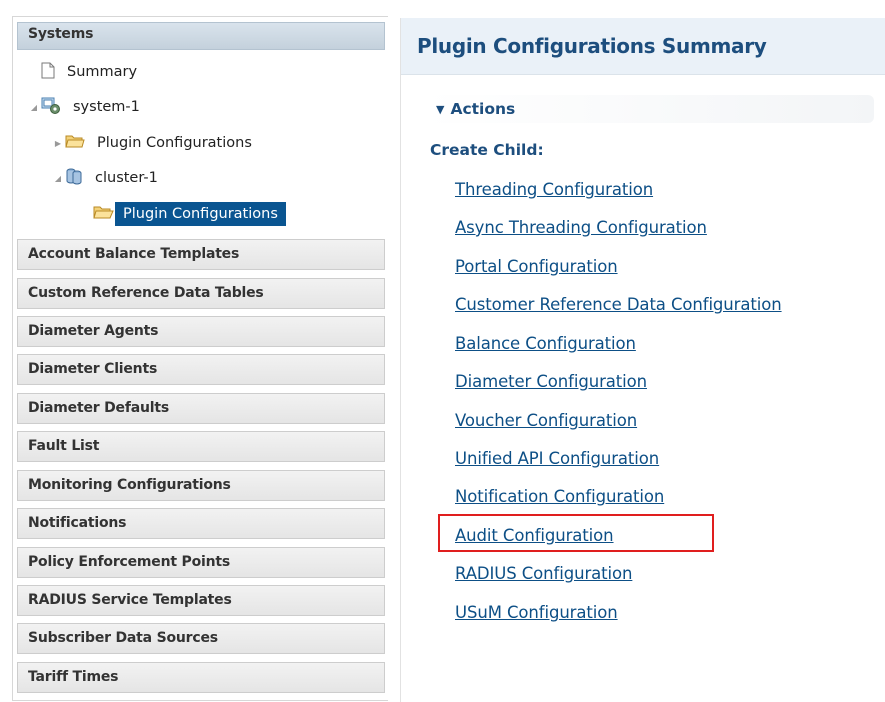  What do you see at coordinates (126, 178) in the screenshot?
I see `tree-item-cluster-label: cluster-1` at bounding box center [126, 178].